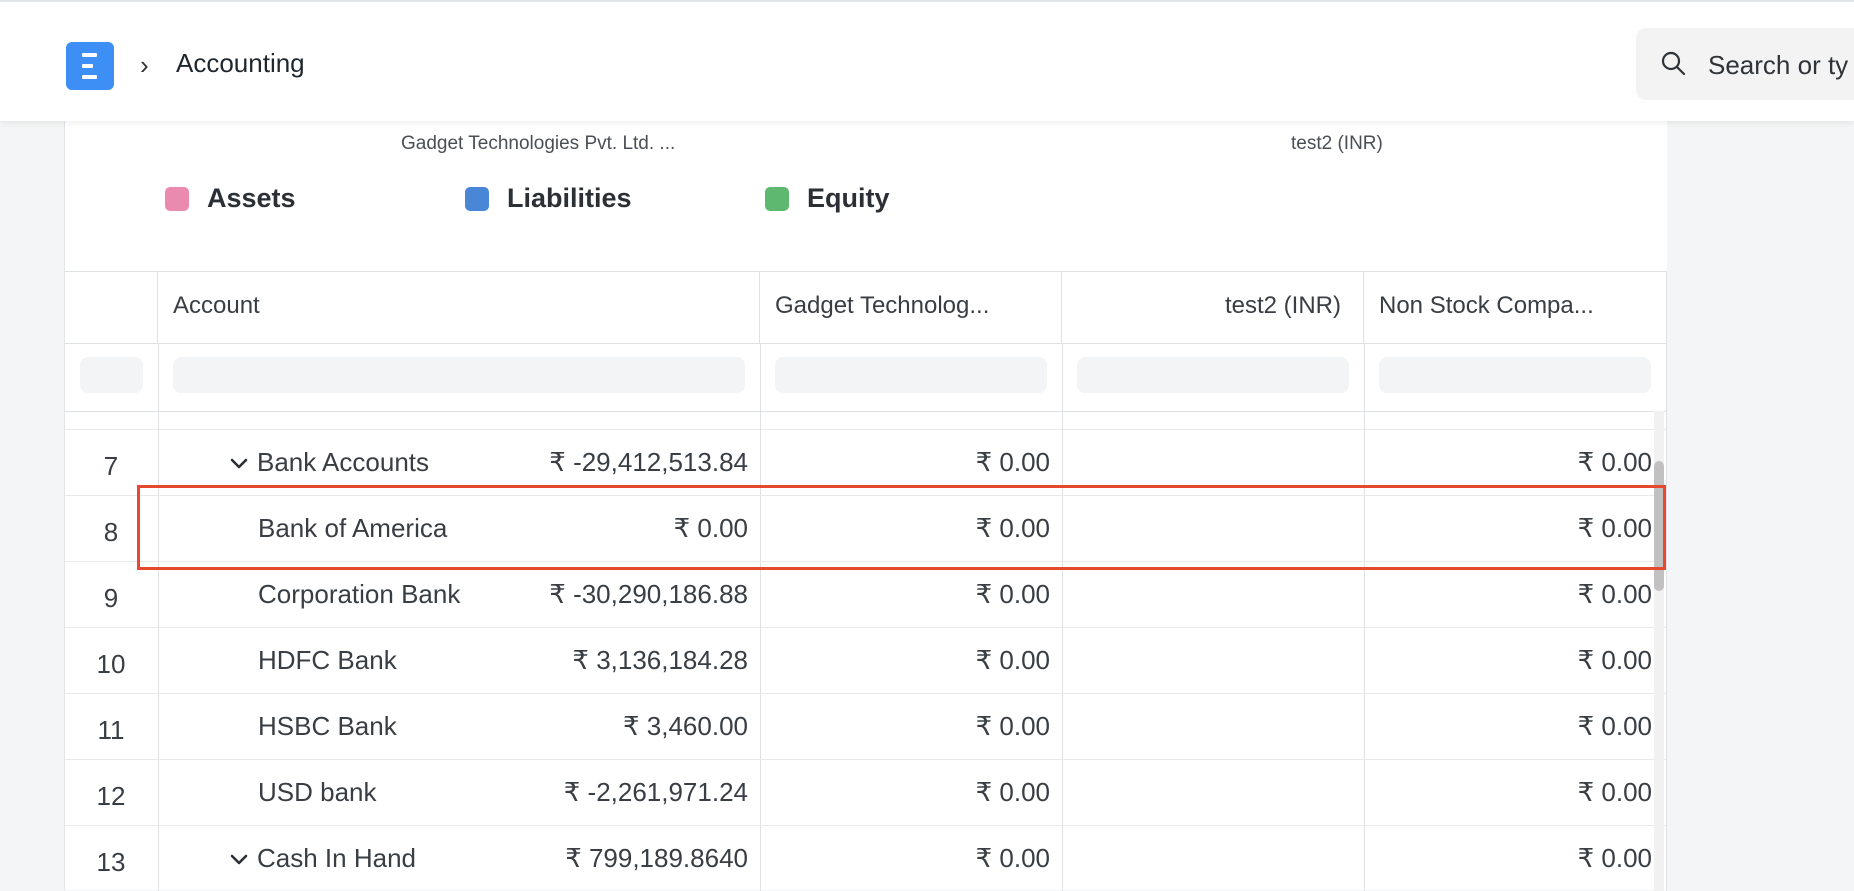 This screenshot has width=1854, height=891. What do you see at coordinates (901, 527) in the screenshot?
I see `selected-row-highlight` at bounding box center [901, 527].